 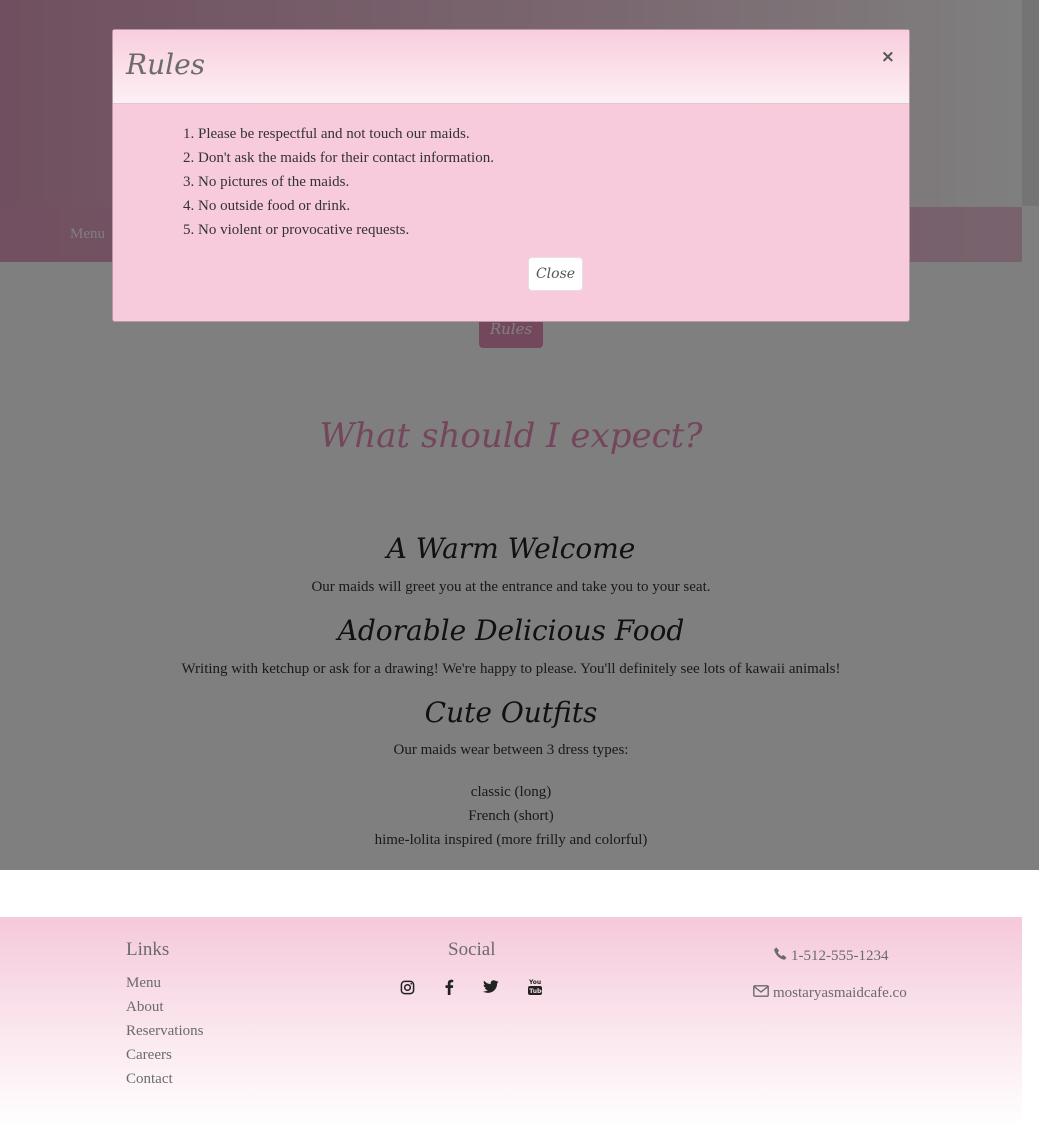 I want to click on svg-text: You, so click(x=534, y=982).